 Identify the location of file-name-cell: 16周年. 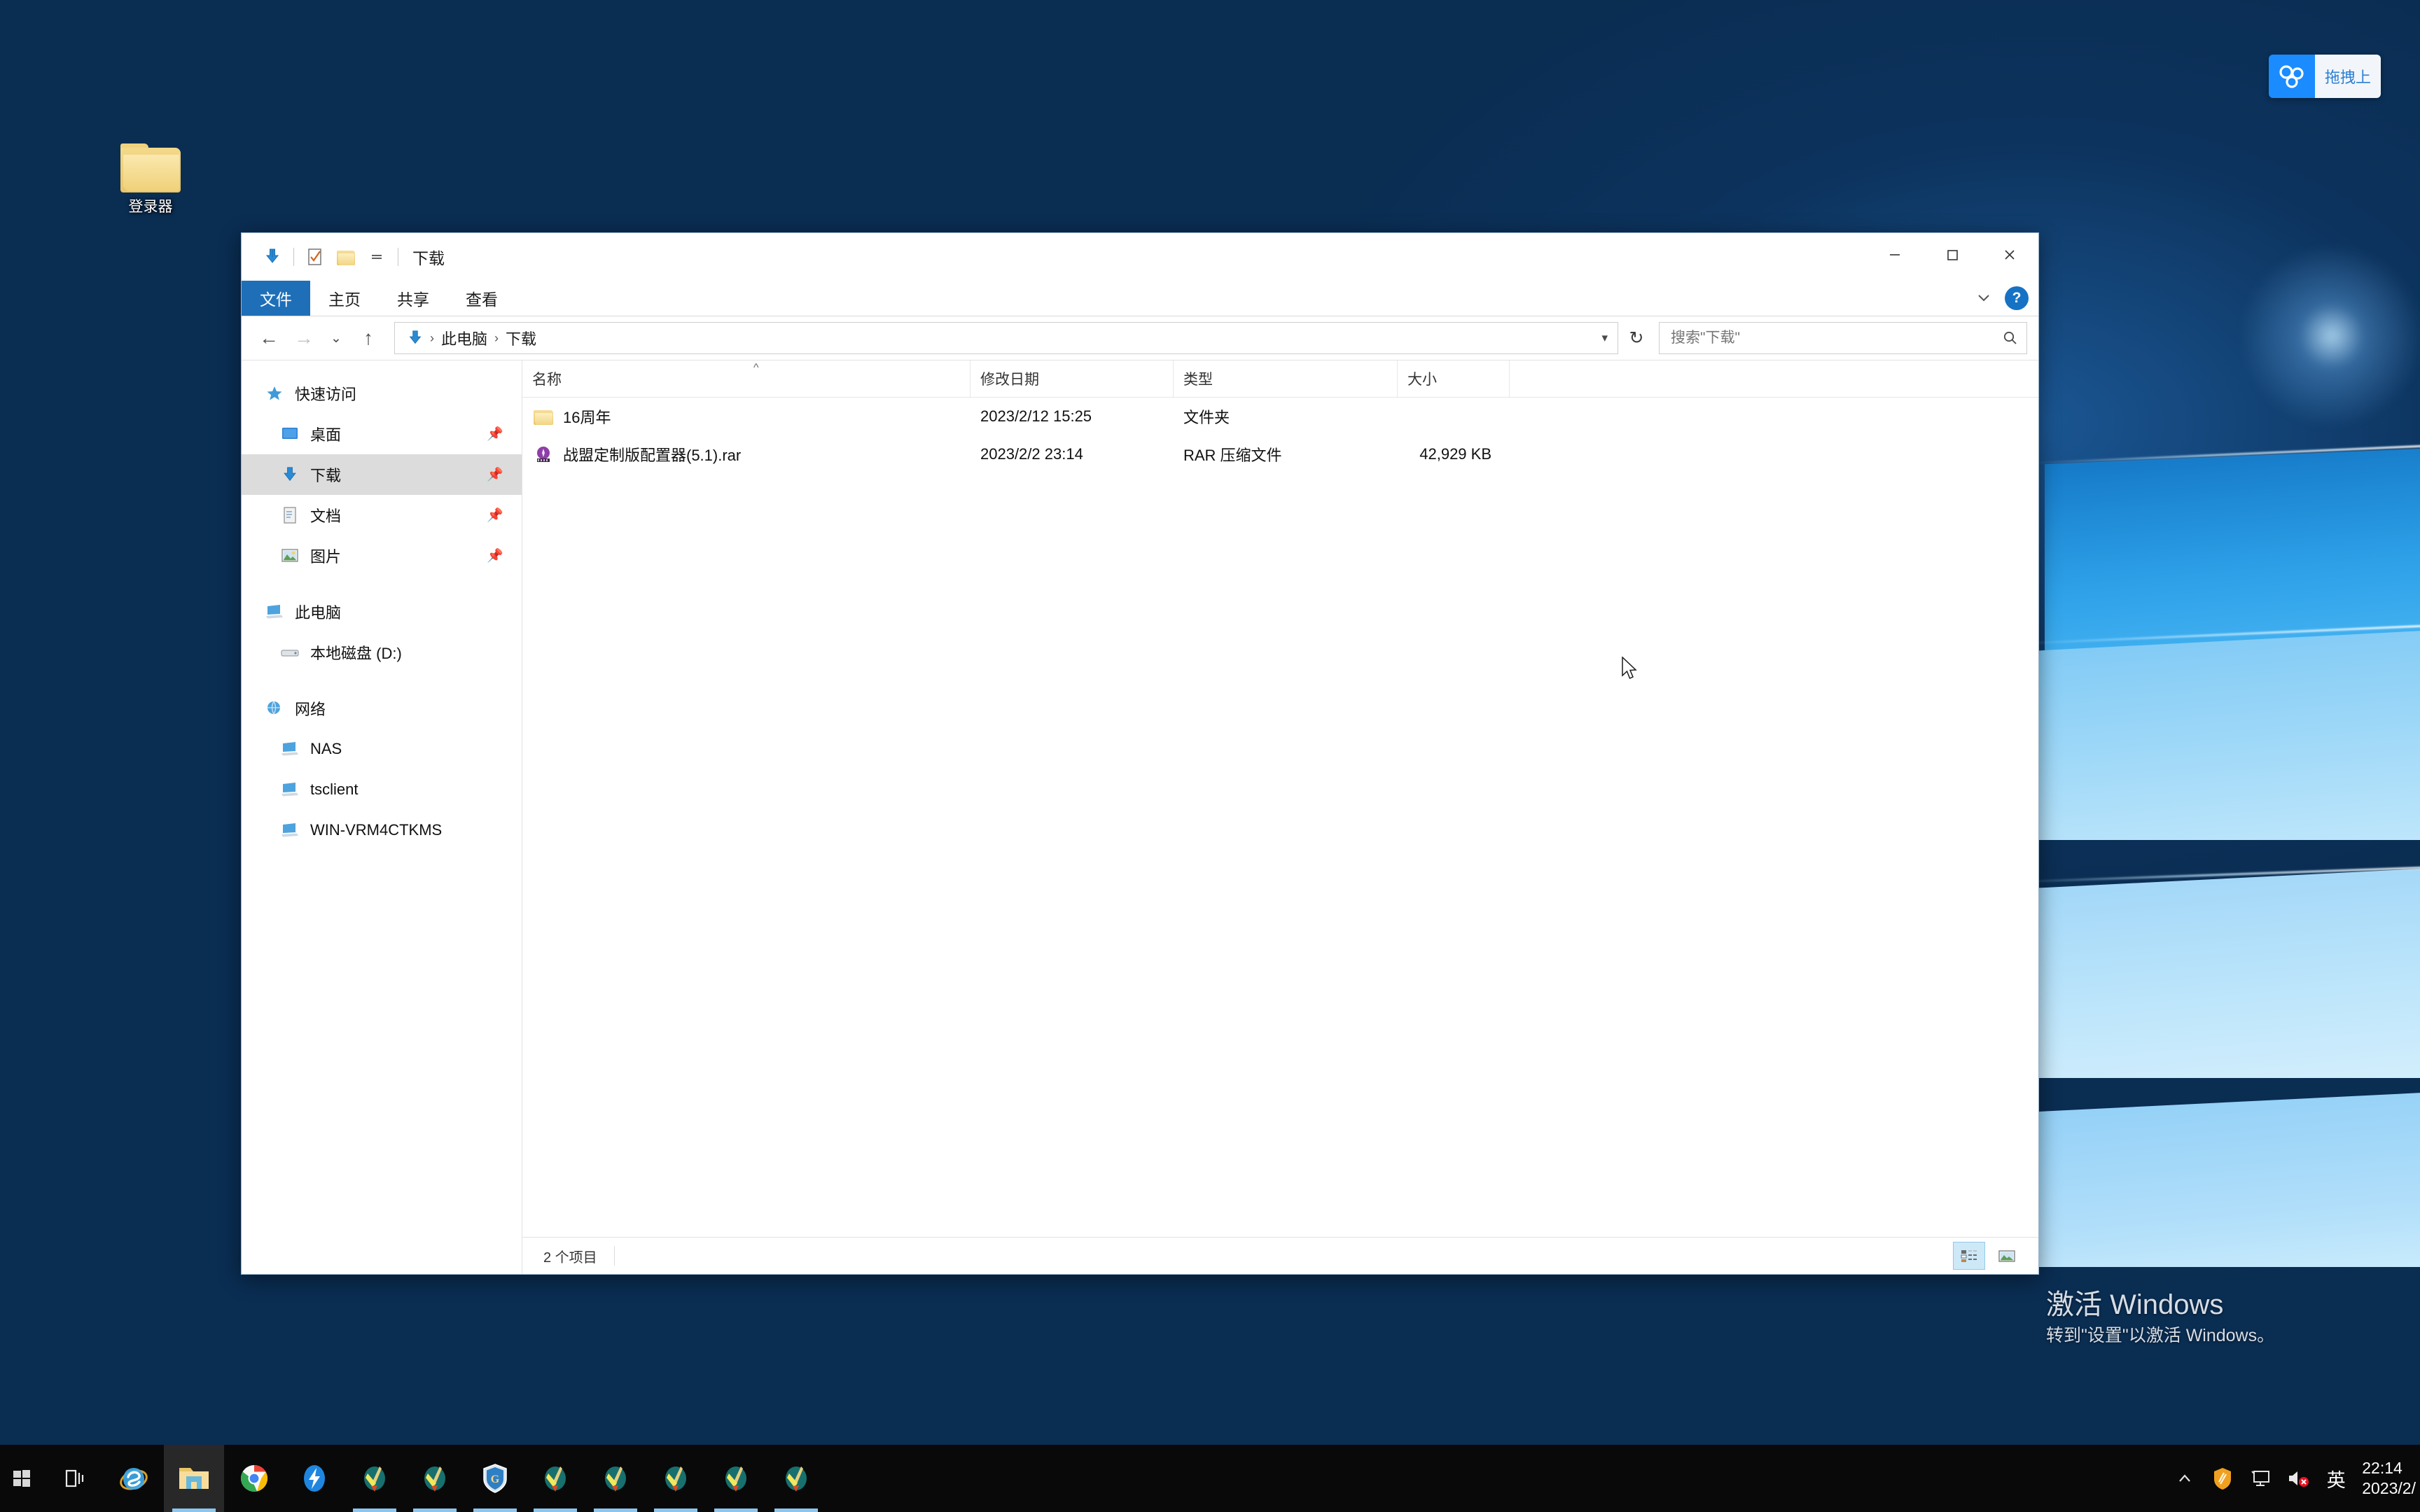
(746, 416).